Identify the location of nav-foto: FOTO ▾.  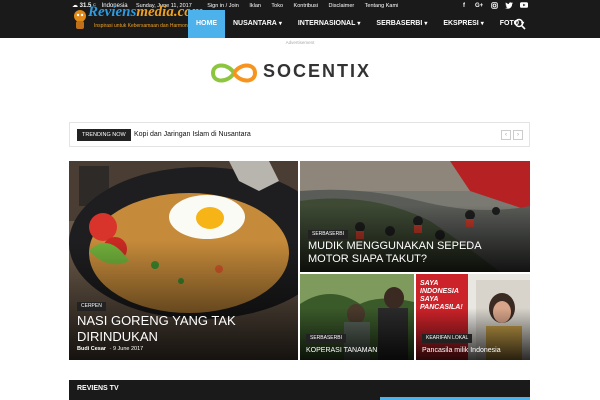
(512, 24).